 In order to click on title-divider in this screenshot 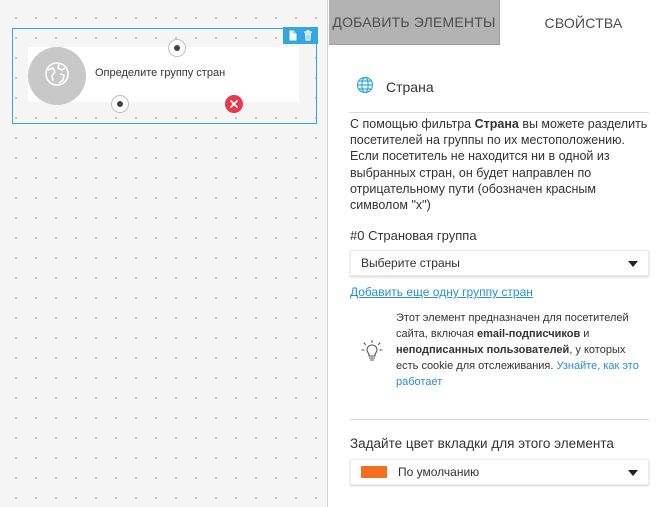, I will do `click(499, 112)`.